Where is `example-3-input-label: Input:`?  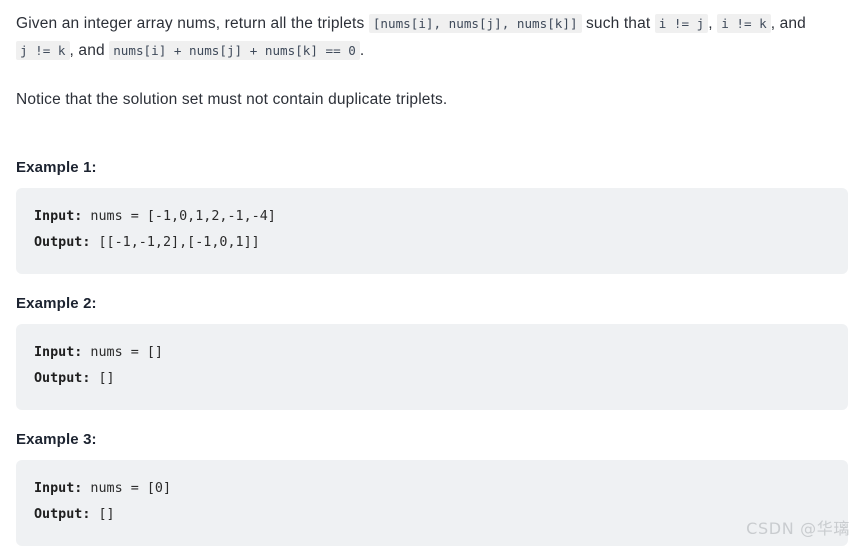 example-3-input-label: Input: is located at coordinates (58, 488).